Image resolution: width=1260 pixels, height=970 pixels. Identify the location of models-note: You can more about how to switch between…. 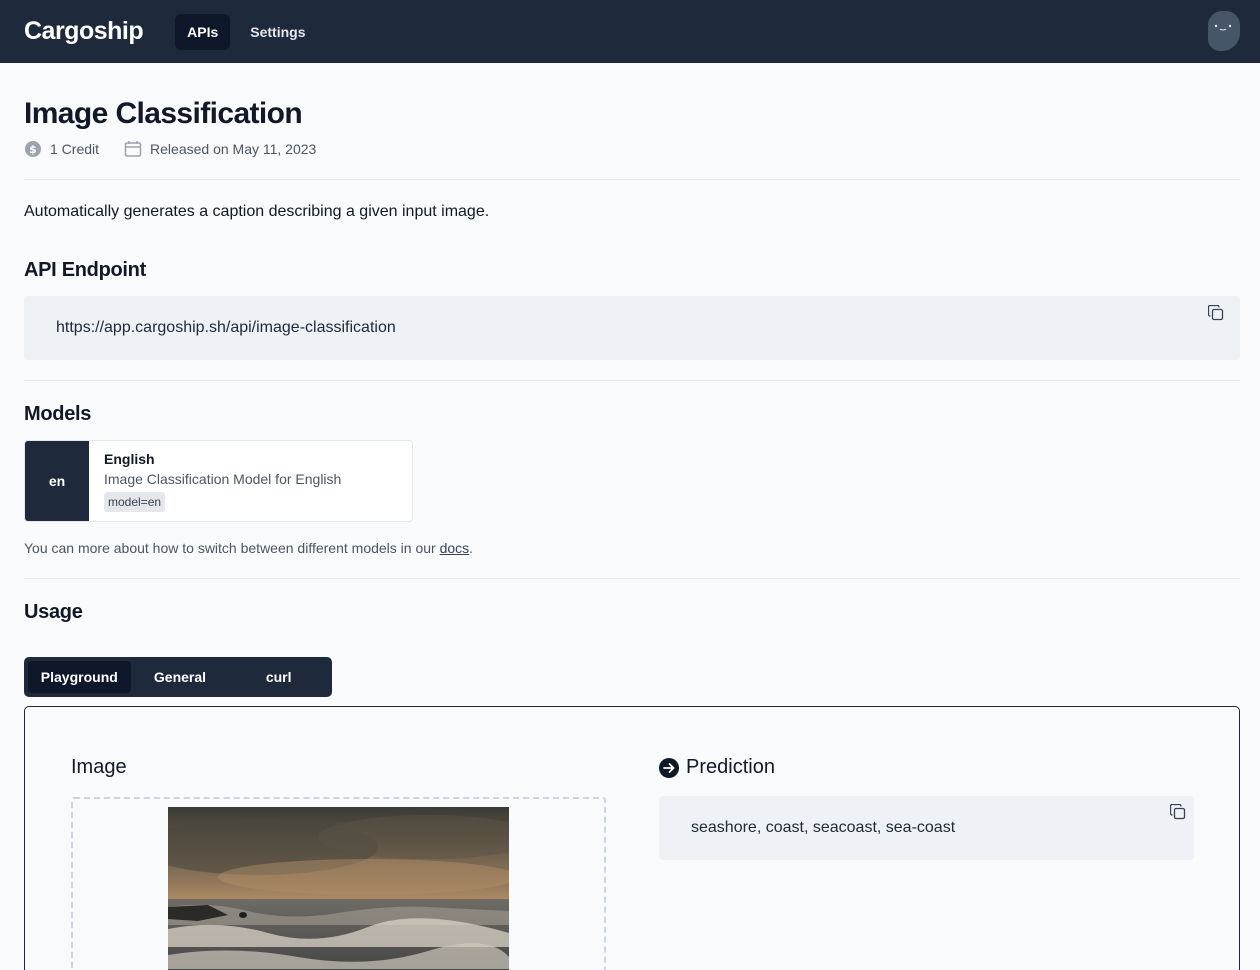
(632, 548).